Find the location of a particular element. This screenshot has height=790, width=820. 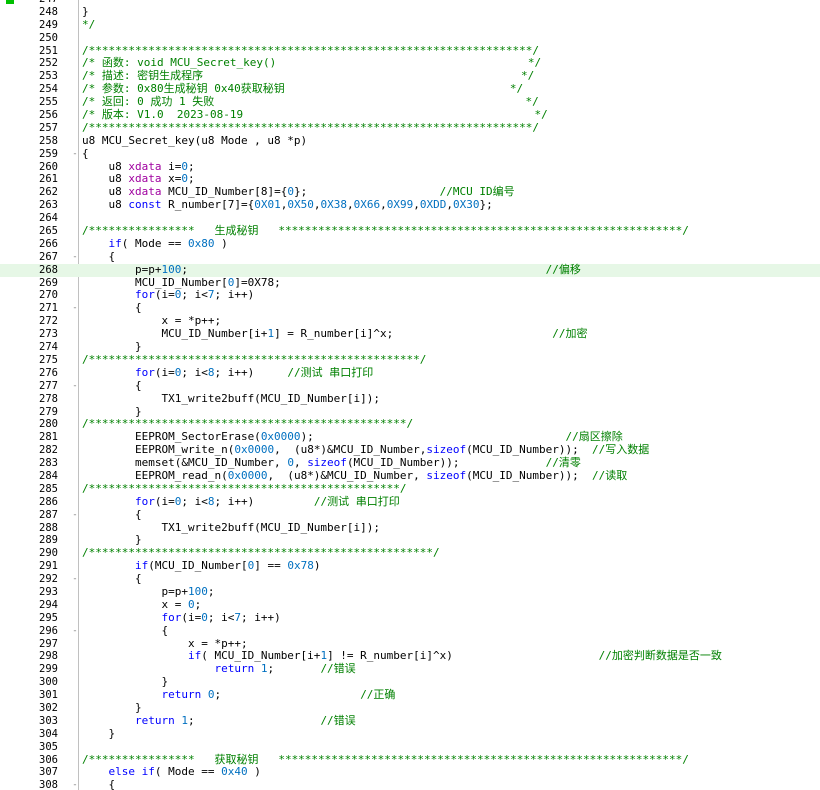

code-line: 258 u8 MCU_Secret_key(u8 Mode , u8 *p) is located at coordinates (410, 141).